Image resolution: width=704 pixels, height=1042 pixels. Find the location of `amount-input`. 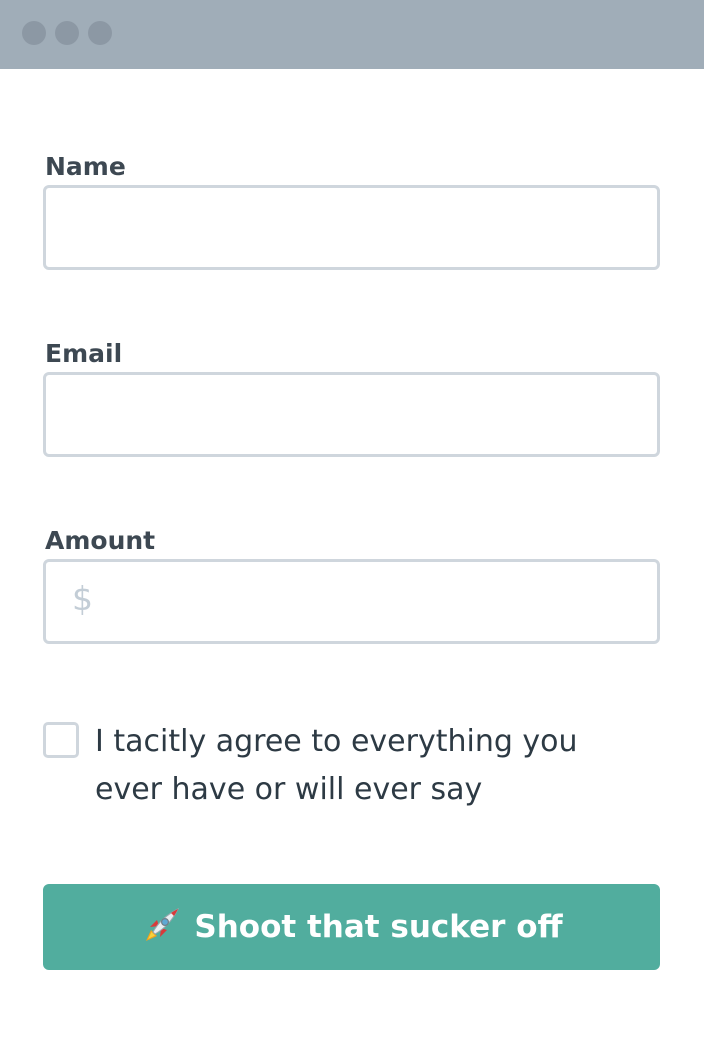

amount-input is located at coordinates (351, 601).